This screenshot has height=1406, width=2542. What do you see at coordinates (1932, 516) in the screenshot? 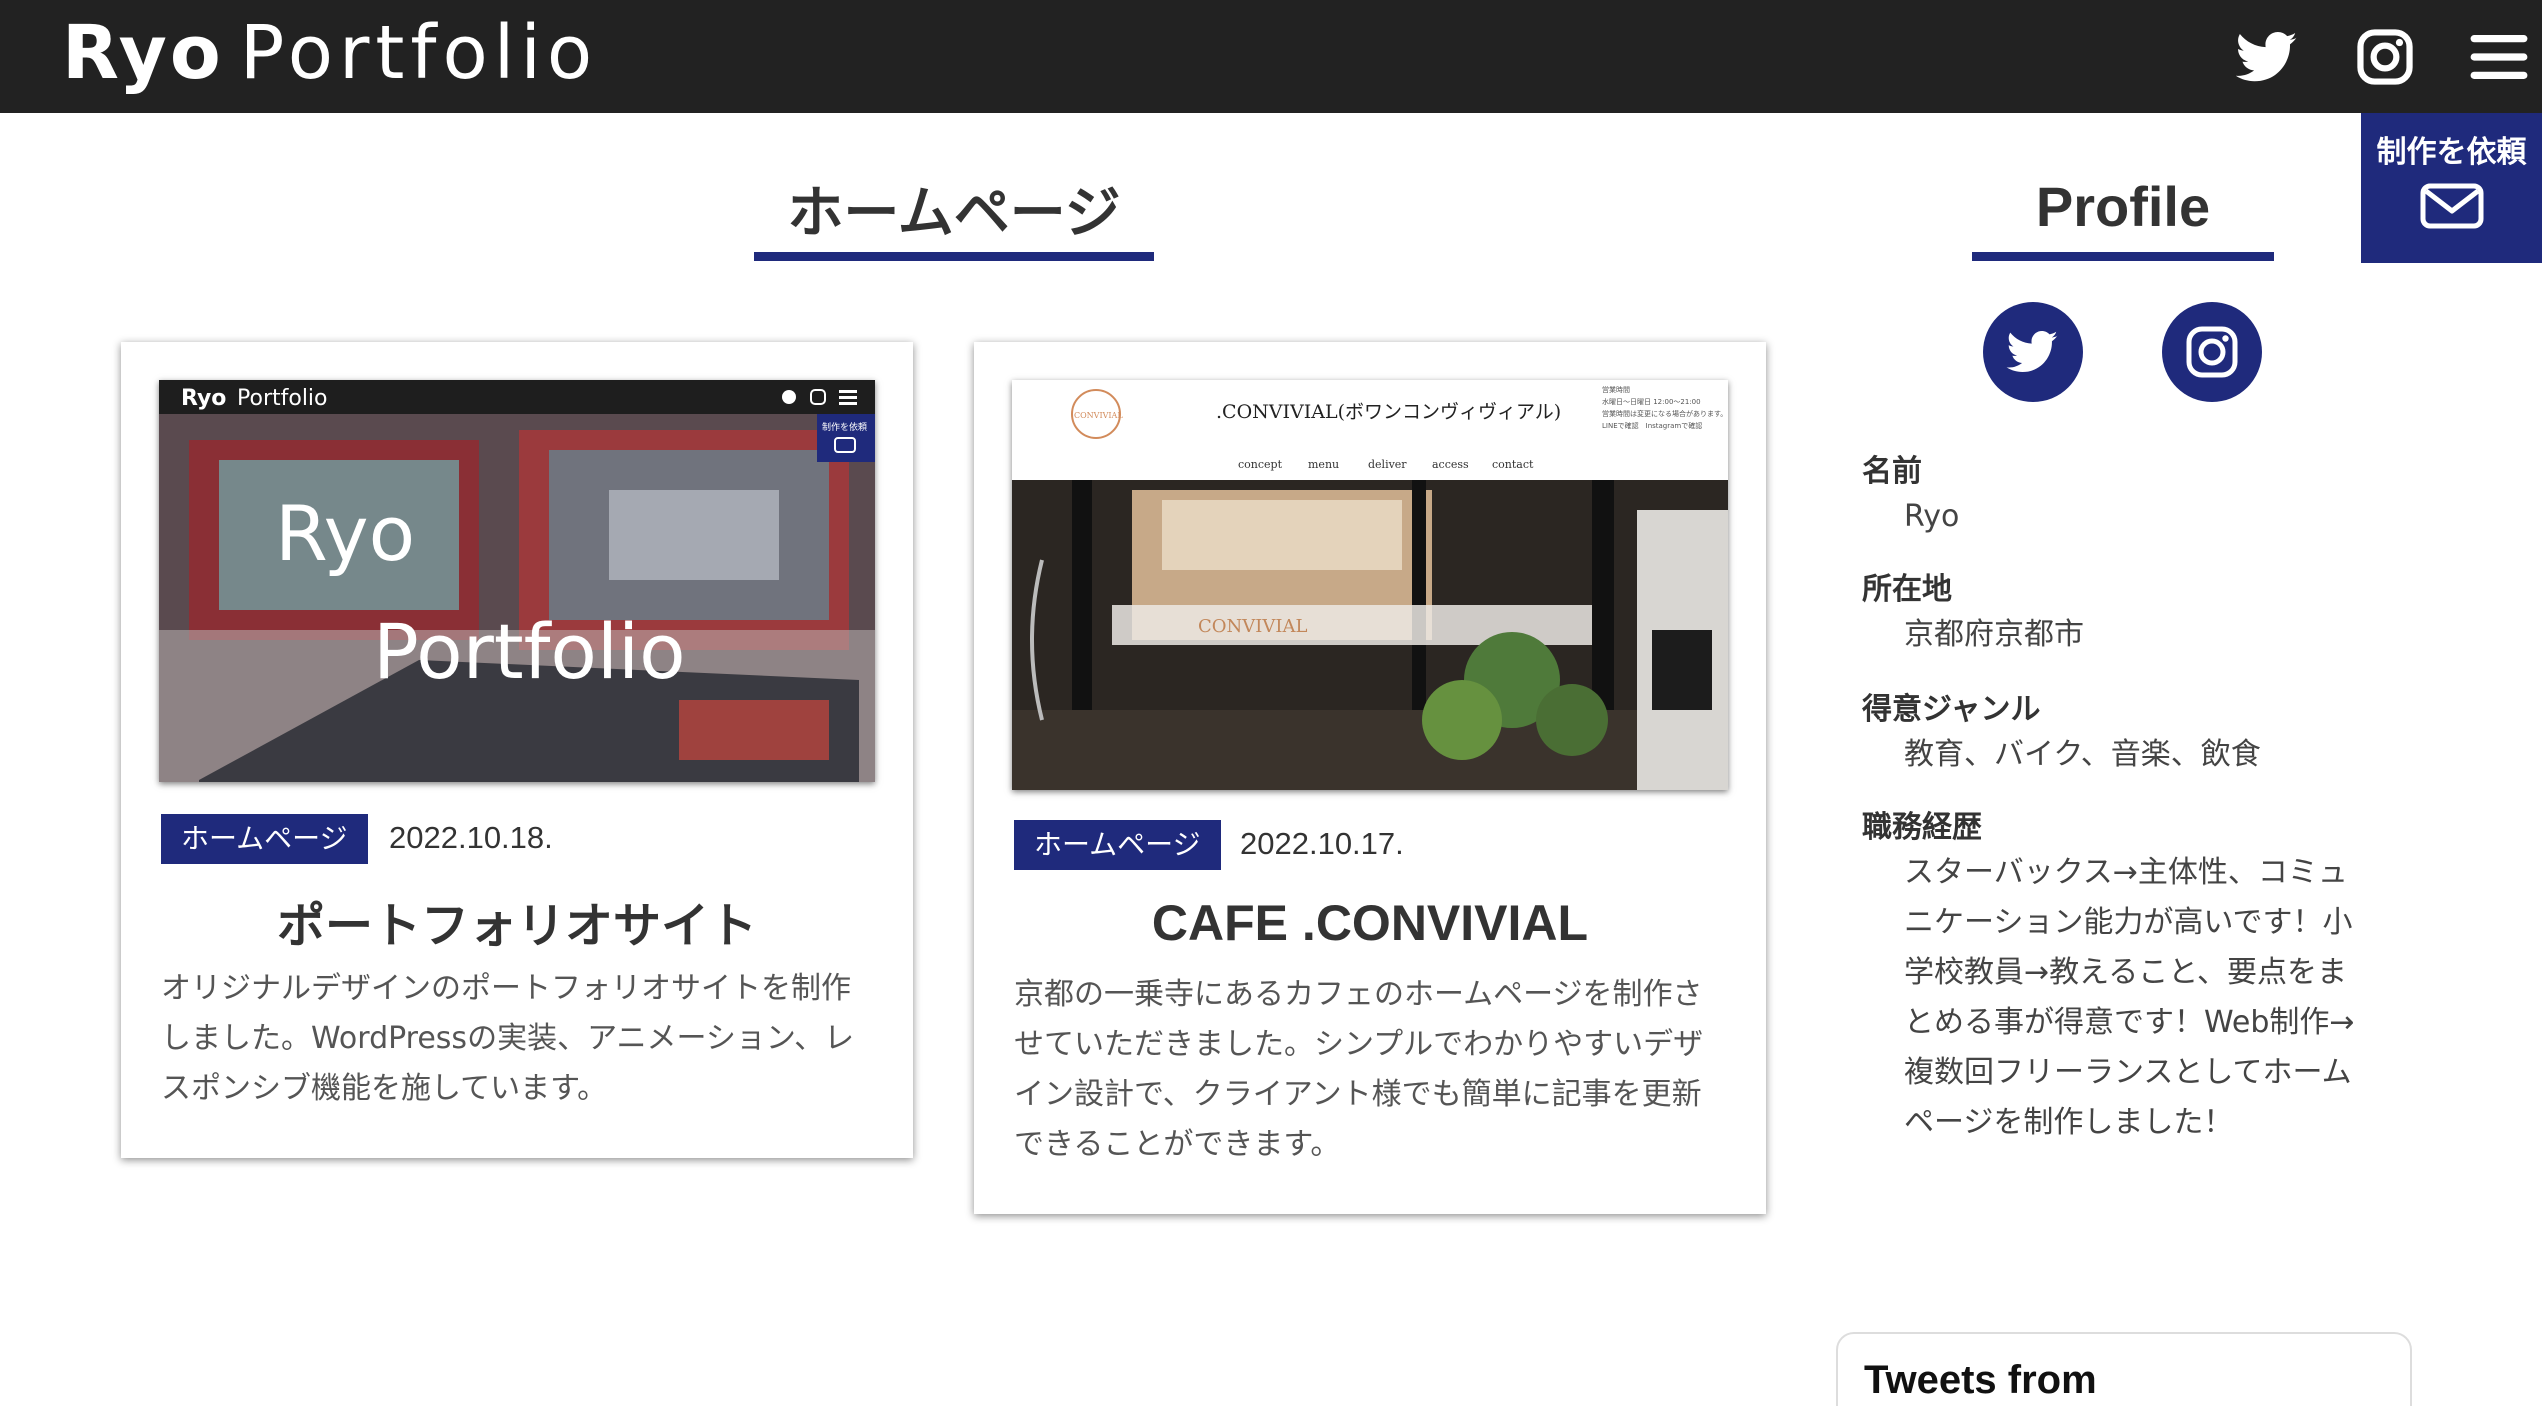
I see `profile-value-name: Ryo` at bounding box center [1932, 516].